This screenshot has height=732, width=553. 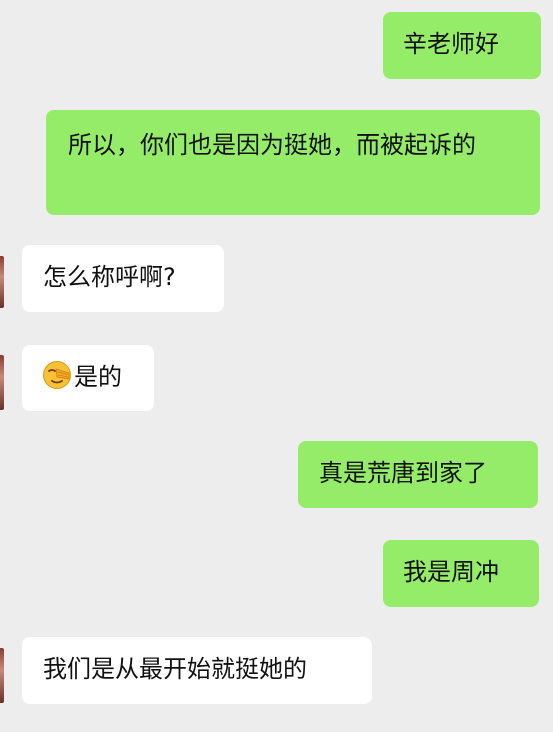 I want to click on message-text: 所以，你们也是因为挺她，而被起诉的, so click(x=272, y=145).